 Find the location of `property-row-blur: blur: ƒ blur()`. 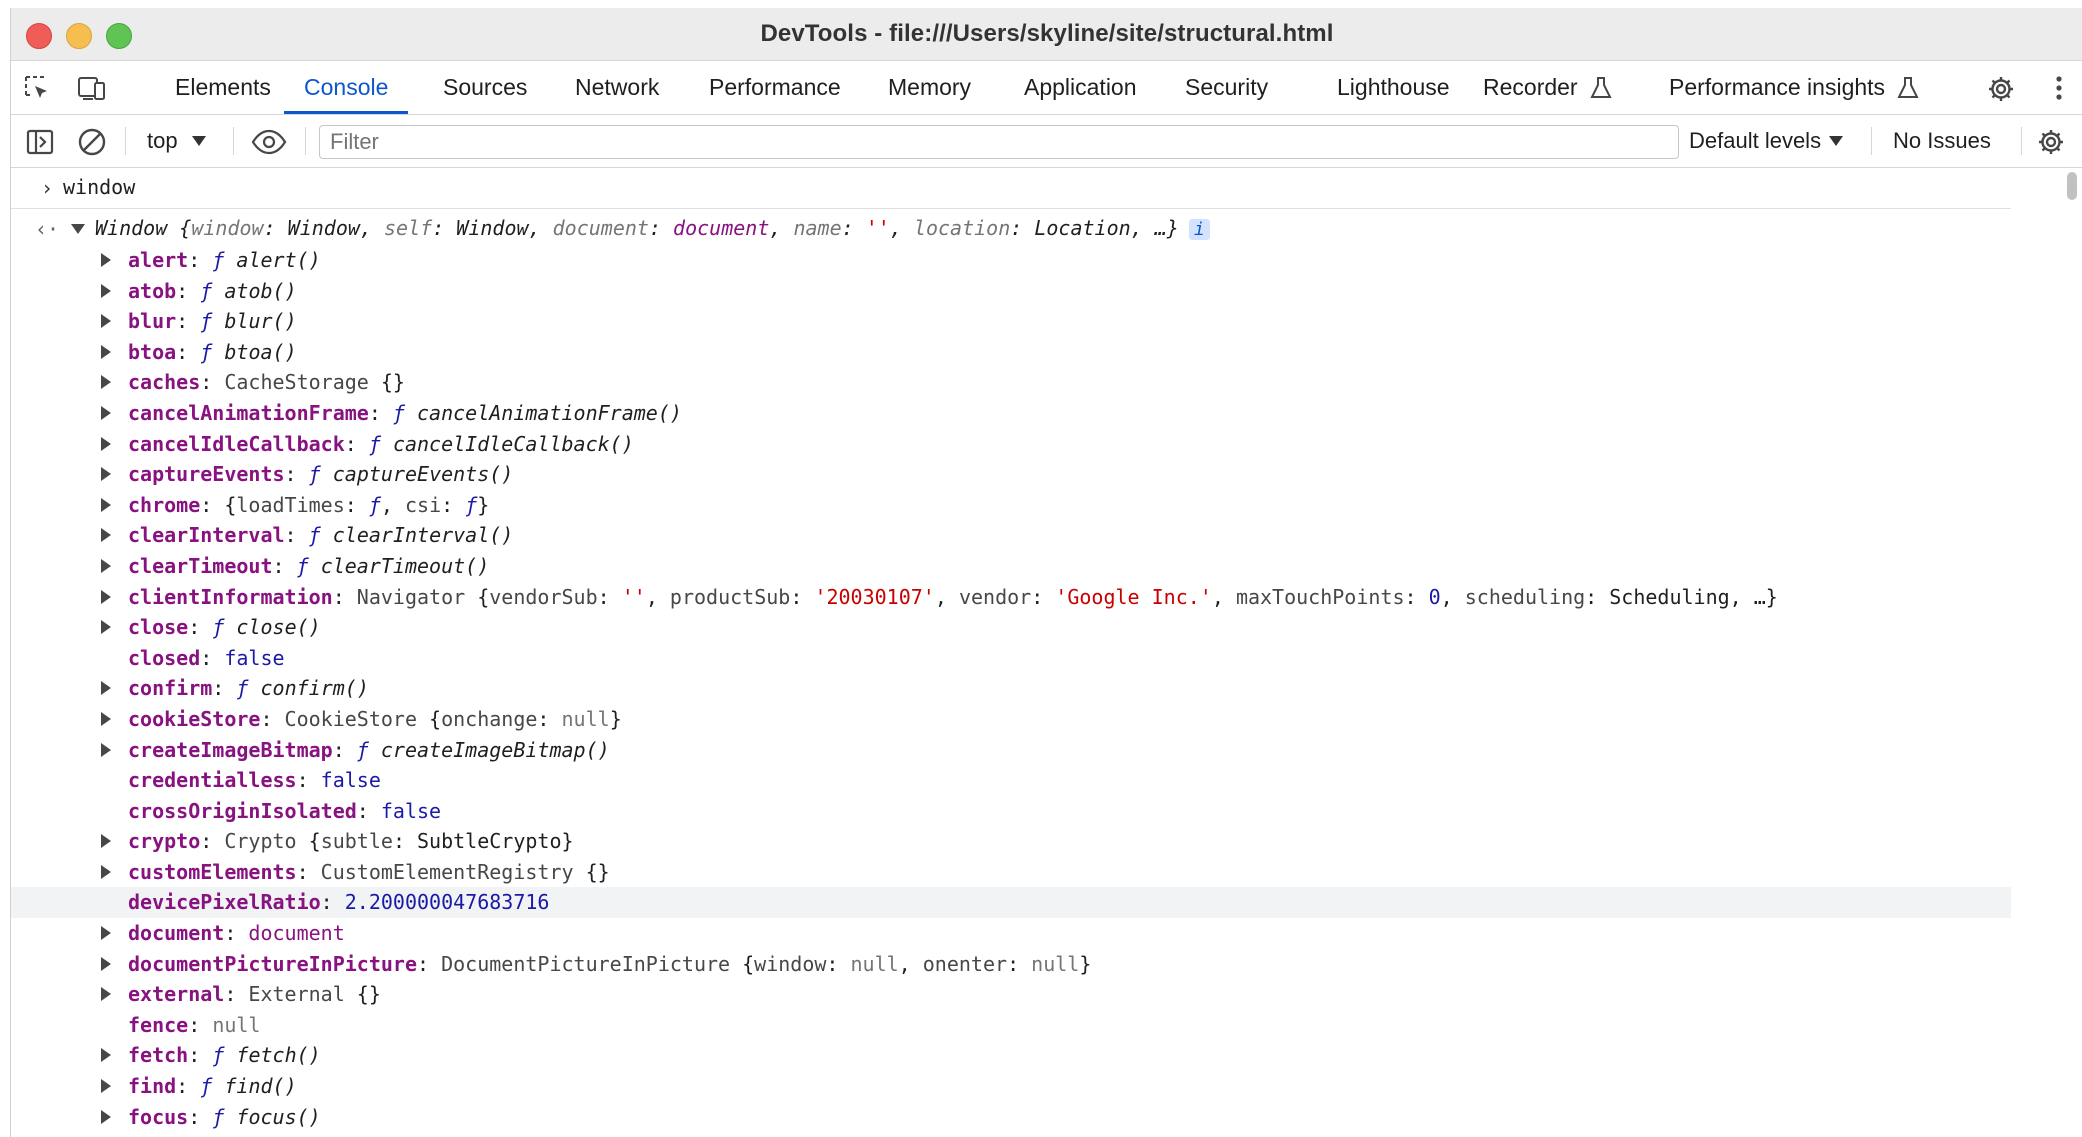

property-row-blur: blur: ƒ blur() is located at coordinates (1046, 321).